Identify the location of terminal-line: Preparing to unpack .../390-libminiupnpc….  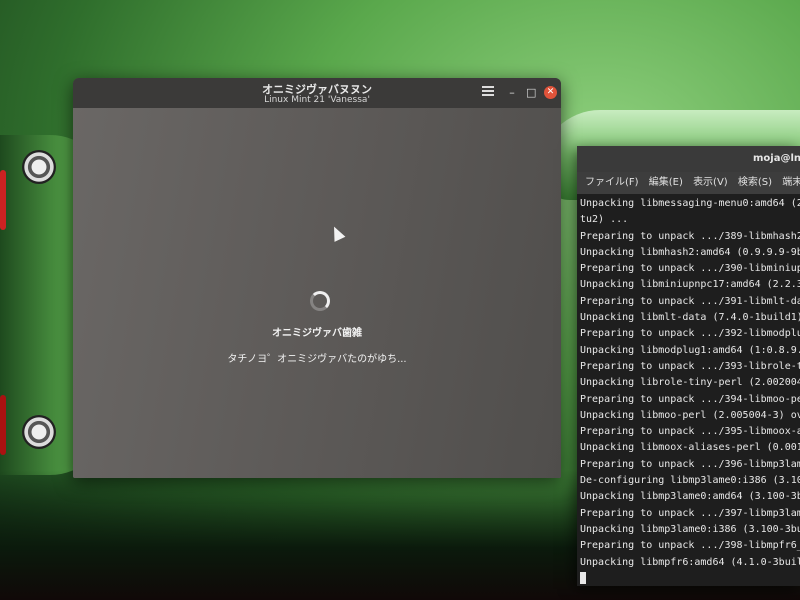
(690, 269).